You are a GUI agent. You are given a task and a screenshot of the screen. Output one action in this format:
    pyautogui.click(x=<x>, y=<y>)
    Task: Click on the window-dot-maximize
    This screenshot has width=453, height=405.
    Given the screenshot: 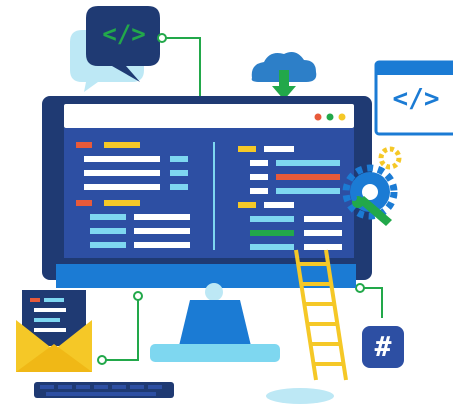 What is the action you would take?
    pyautogui.click(x=330, y=117)
    